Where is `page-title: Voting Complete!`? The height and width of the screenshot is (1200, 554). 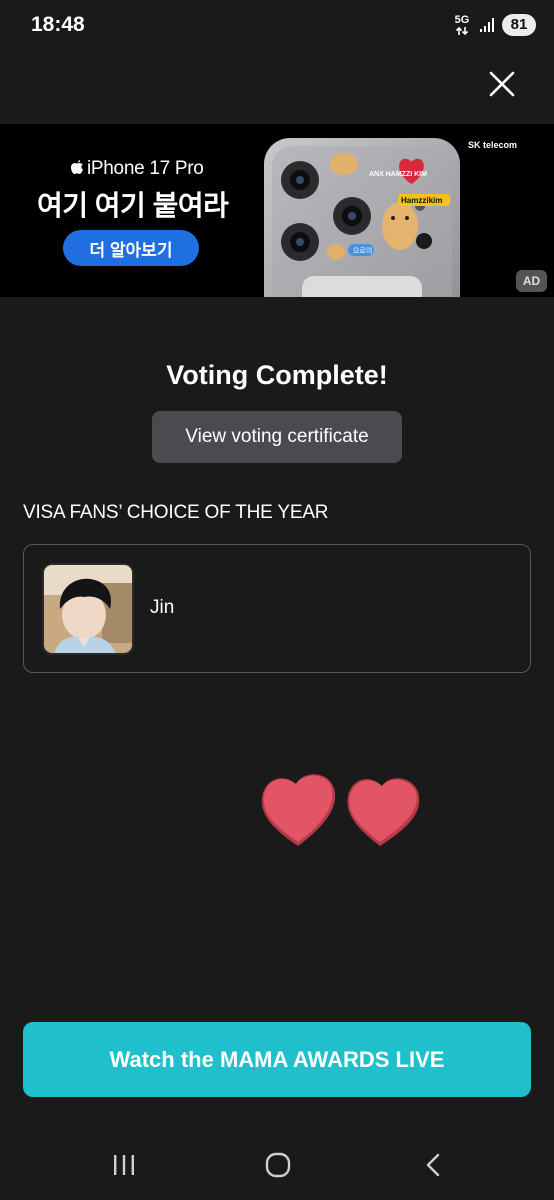
page-title: Voting Complete! is located at coordinates (277, 375).